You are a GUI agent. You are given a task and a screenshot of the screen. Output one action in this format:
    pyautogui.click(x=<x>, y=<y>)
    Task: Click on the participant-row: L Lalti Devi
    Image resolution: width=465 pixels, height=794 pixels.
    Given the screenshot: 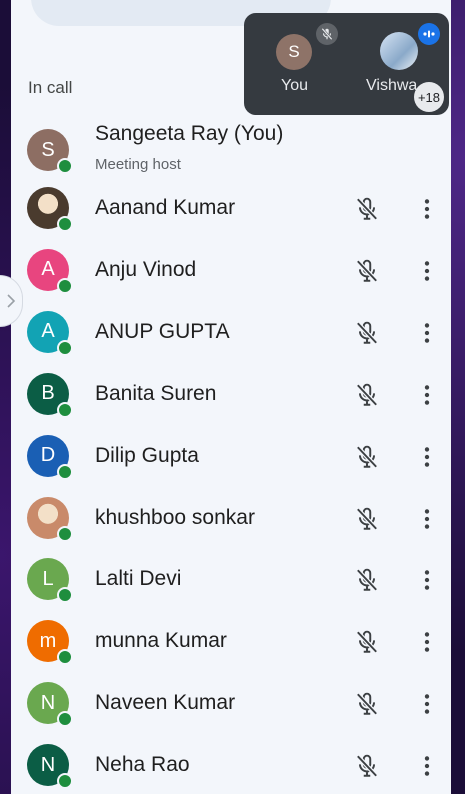 What is the action you would take?
    pyautogui.click(x=231, y=580)
    